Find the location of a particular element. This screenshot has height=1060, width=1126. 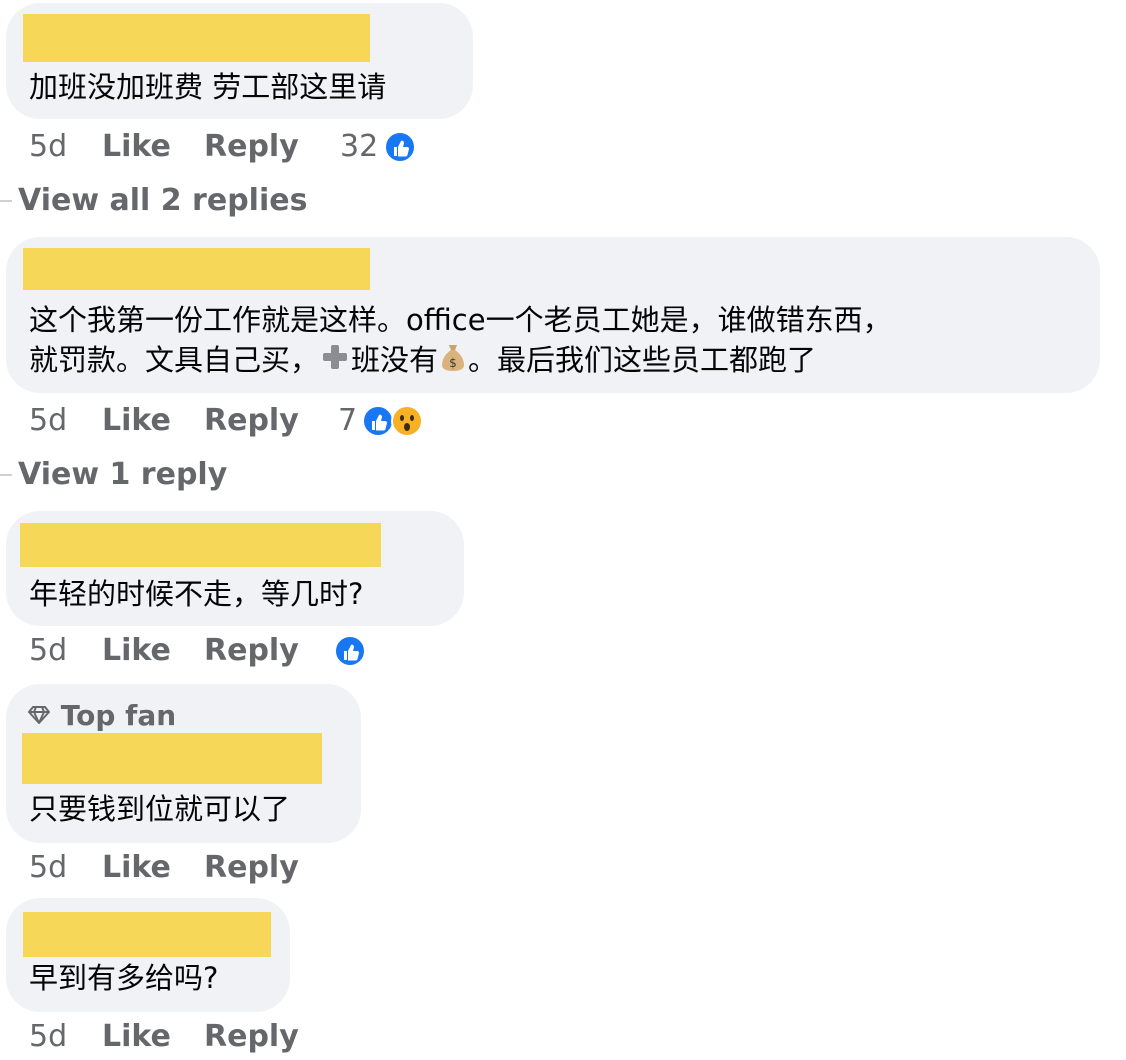

top-fan-badge: Top fan is located at coordinates (101, 716).